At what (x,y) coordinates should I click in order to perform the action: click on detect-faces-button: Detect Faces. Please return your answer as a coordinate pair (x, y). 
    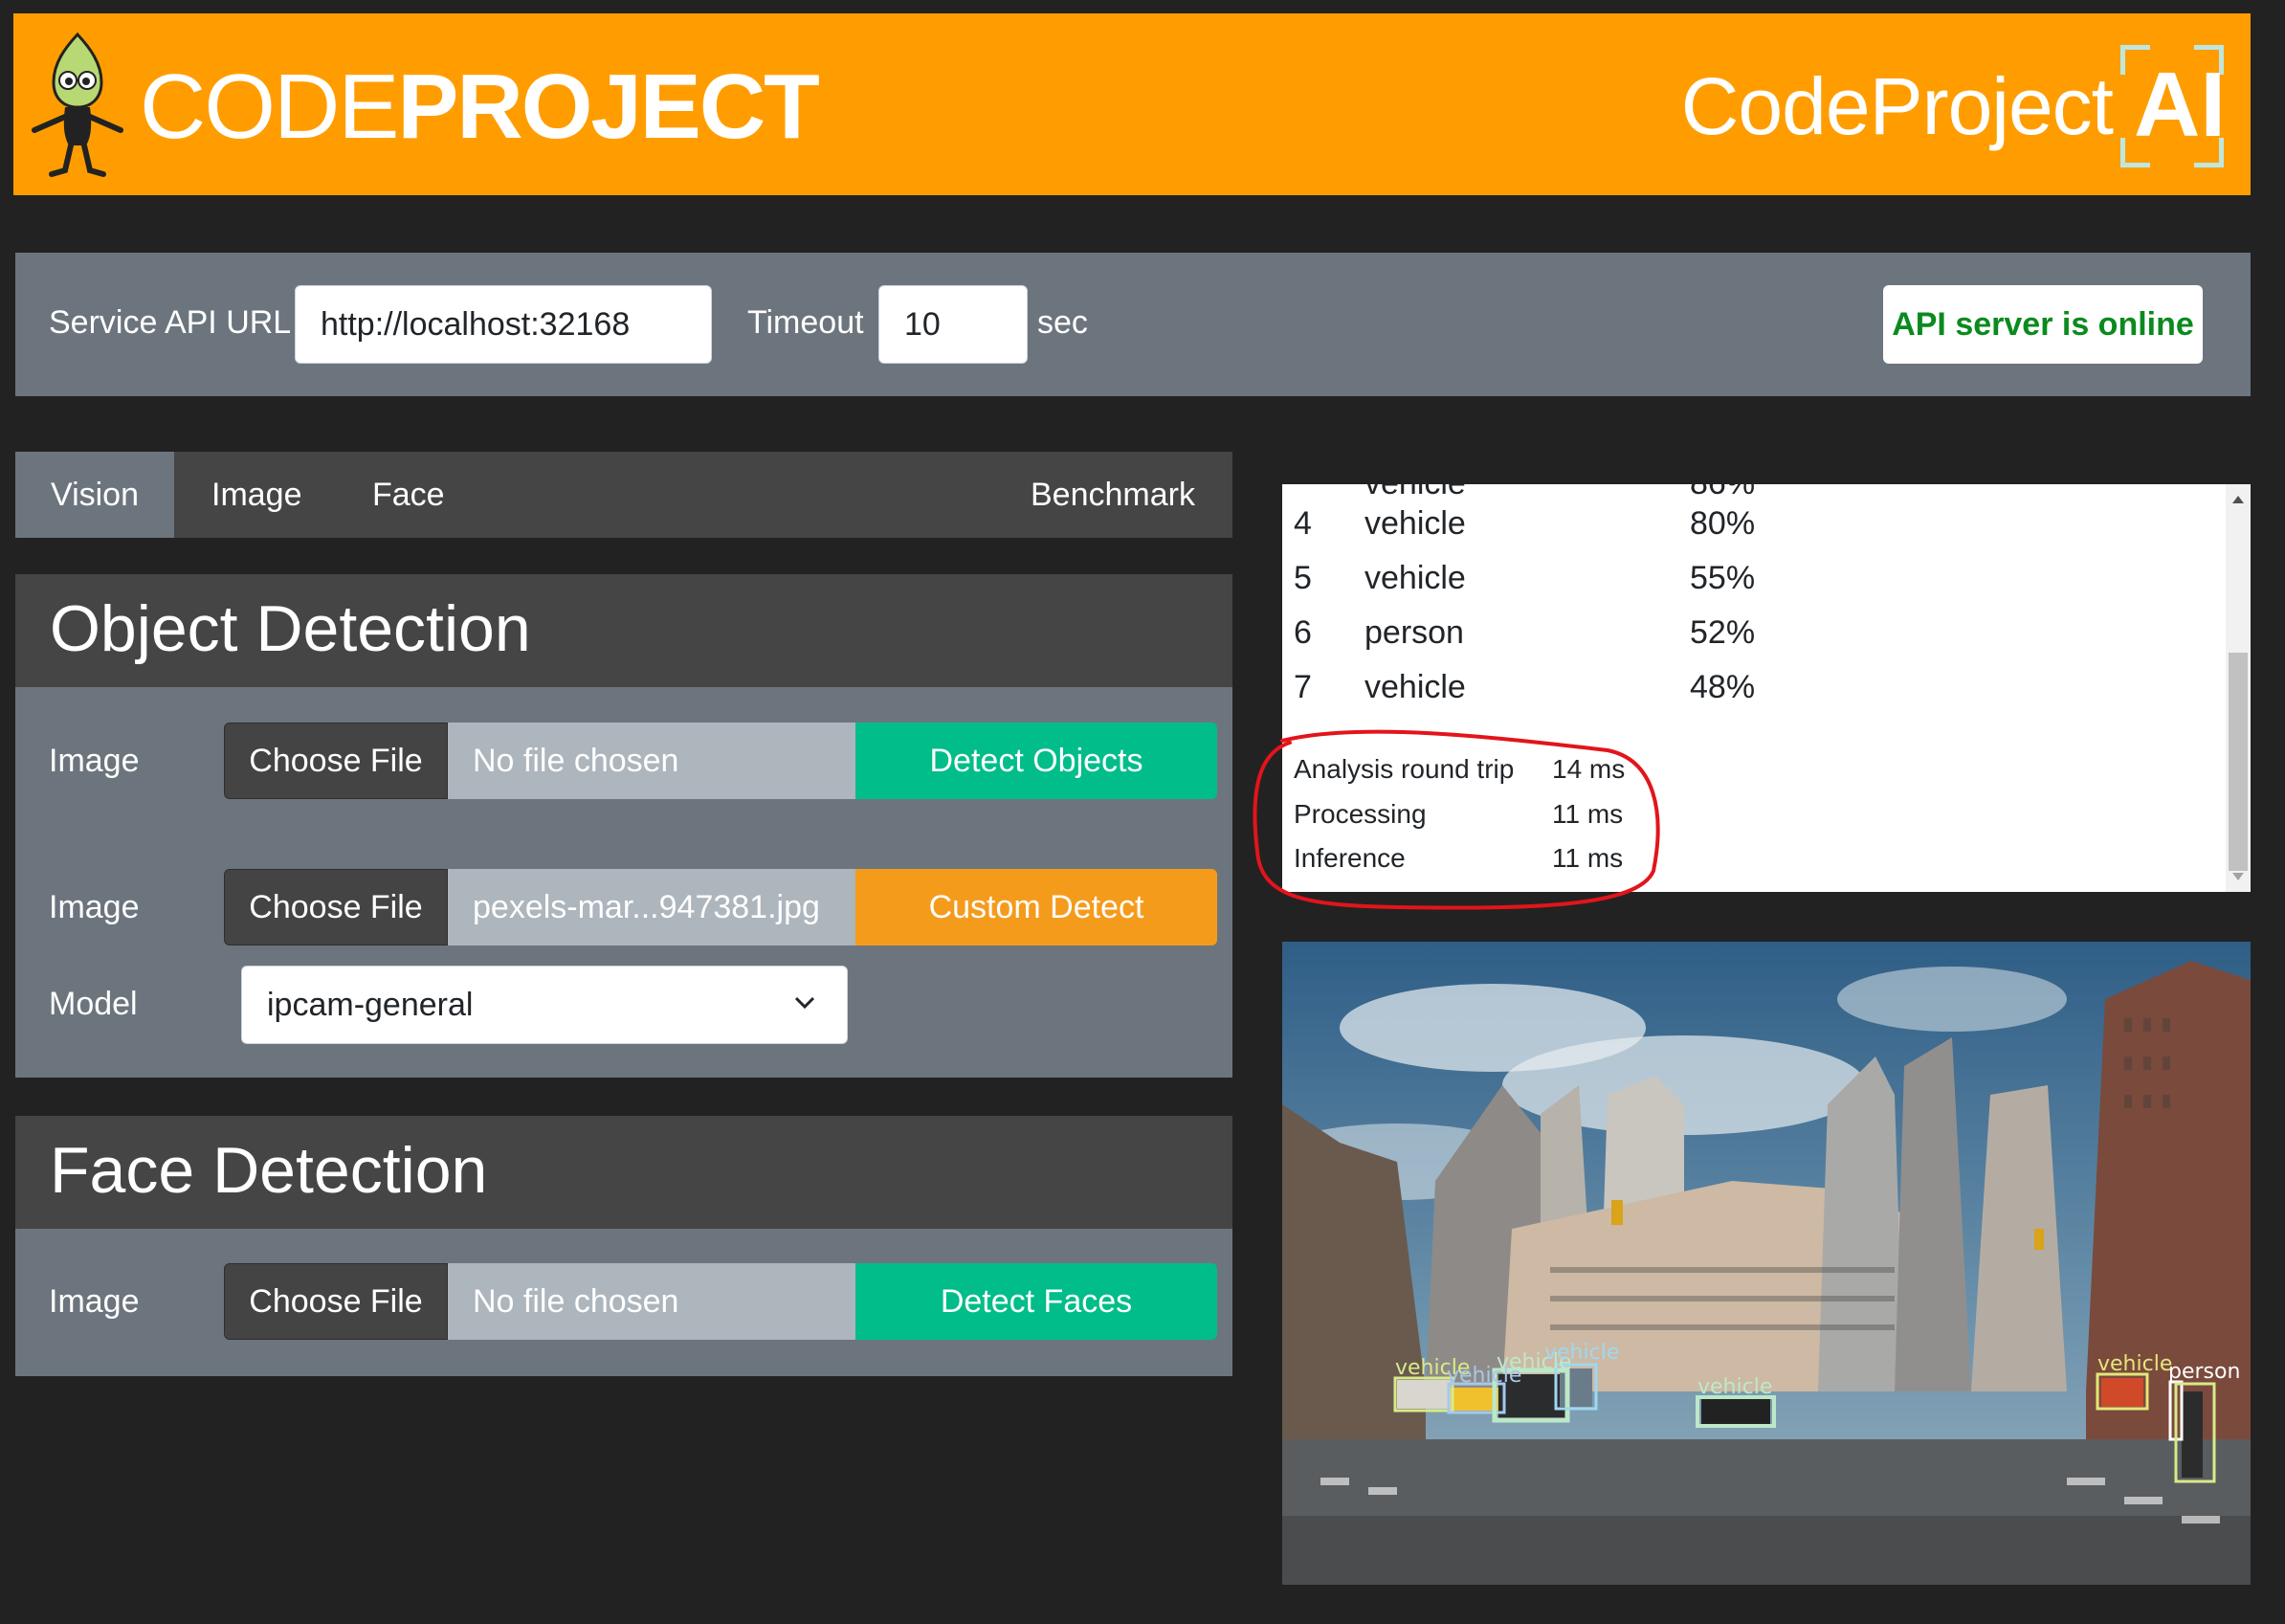
    Looking at the image, I should click on (1036, 1301).